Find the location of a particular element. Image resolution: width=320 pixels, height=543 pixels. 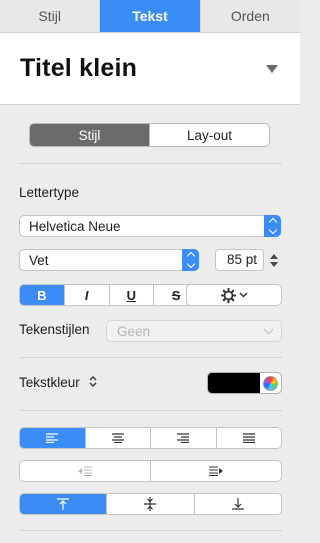

increase-indent-button is located at coordinates (215, 471).